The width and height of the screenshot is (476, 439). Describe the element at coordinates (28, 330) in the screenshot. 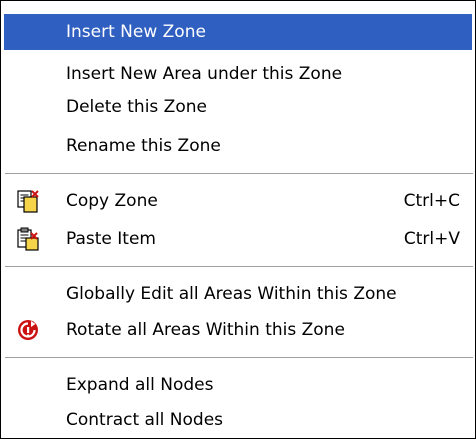

I see `rotate-icon` at that location.